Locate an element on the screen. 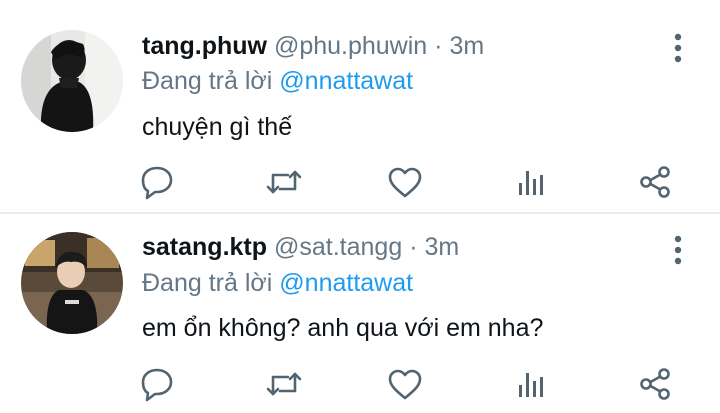  tweet-header: satang.ktp @sat.tangg · 3m is located at coordinates (300, 247).